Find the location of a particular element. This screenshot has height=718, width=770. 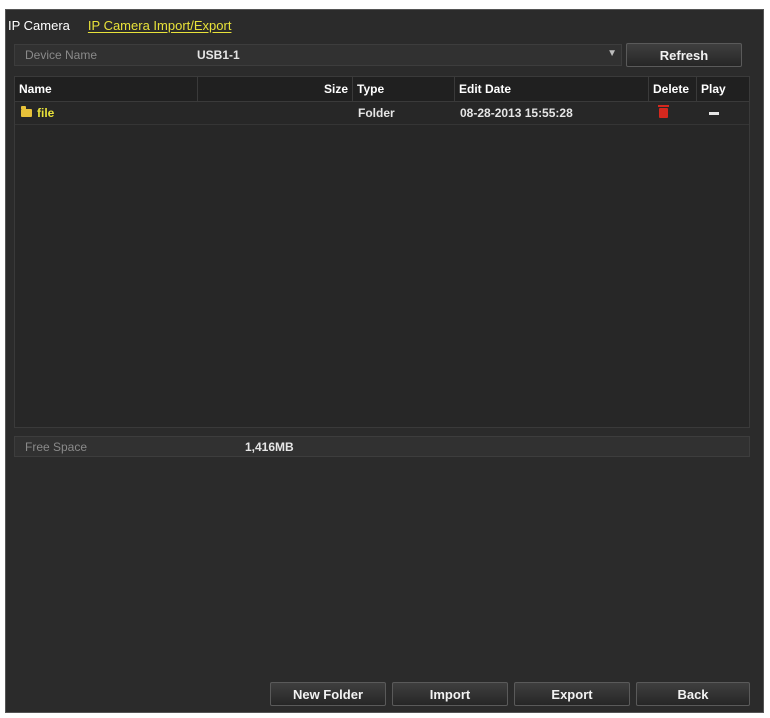

tab-ip-camera-import-export: IP Camera Import/Export is located at coordinates (160, 25).